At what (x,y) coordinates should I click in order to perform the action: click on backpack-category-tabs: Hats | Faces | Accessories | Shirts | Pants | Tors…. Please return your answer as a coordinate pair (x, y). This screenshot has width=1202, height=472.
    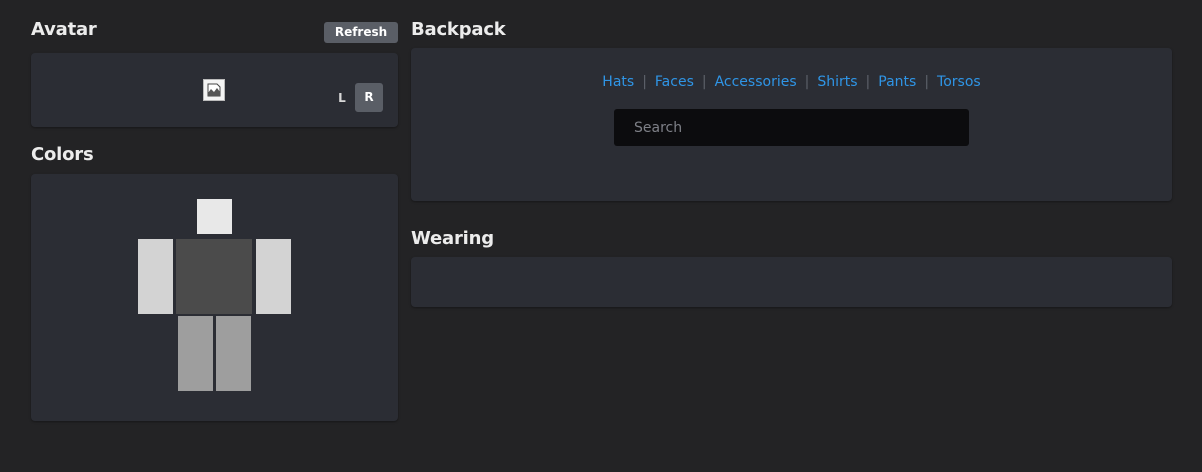
    Looking at the image, I should click on (791, 84).